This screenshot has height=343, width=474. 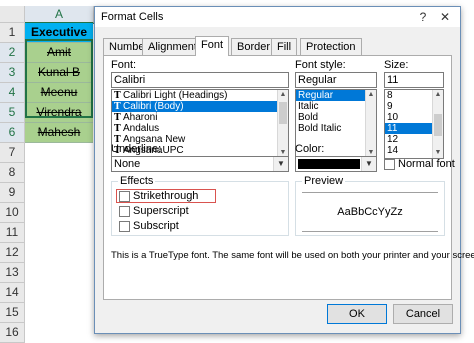 What do you see at coordinates (132, 17) in the screenshot?
I see `dialog-title: Format Cells` at bounding box center [132, 17].